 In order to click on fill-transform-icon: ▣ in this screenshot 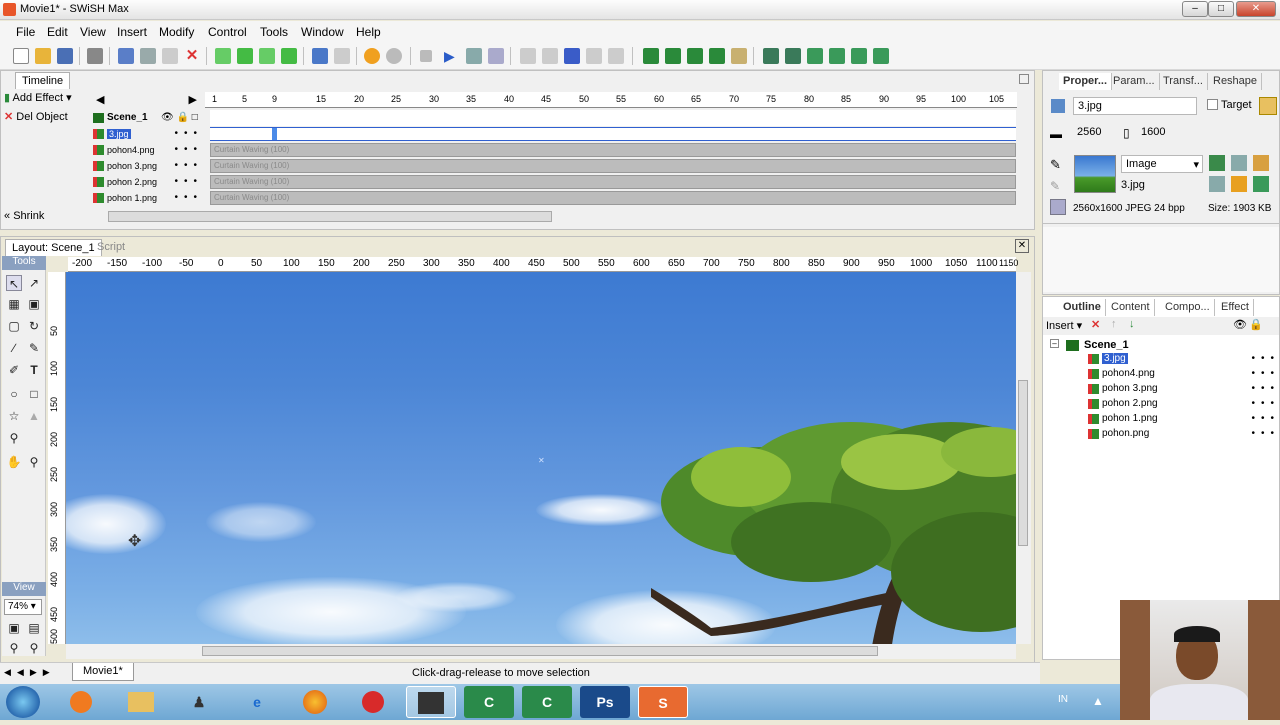, I will do `click(34, 304)`.